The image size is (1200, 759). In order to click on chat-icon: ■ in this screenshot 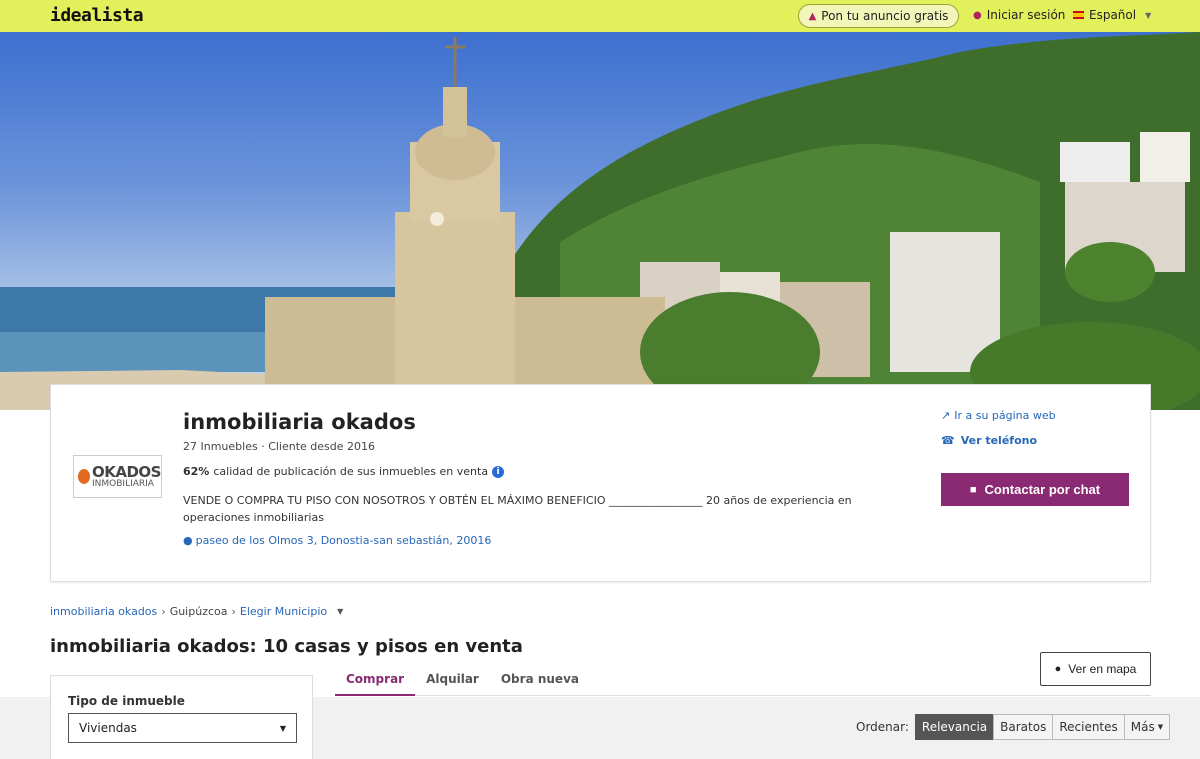, I will do `click(973, 489)`.